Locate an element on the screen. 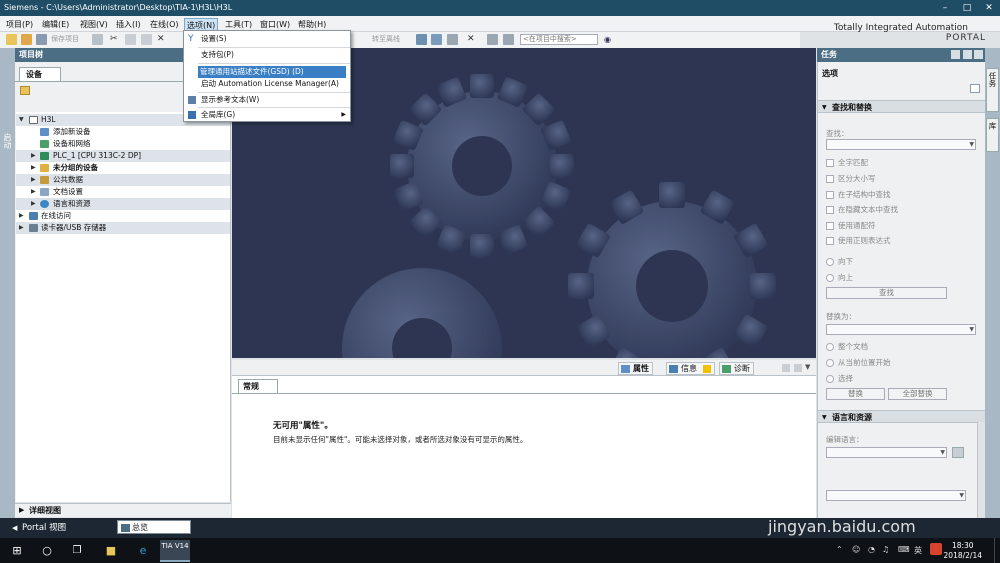  menu-item-manage-gsd: 管理通用站描述文件(GSD) (D) is located at coordinates (272, 72).